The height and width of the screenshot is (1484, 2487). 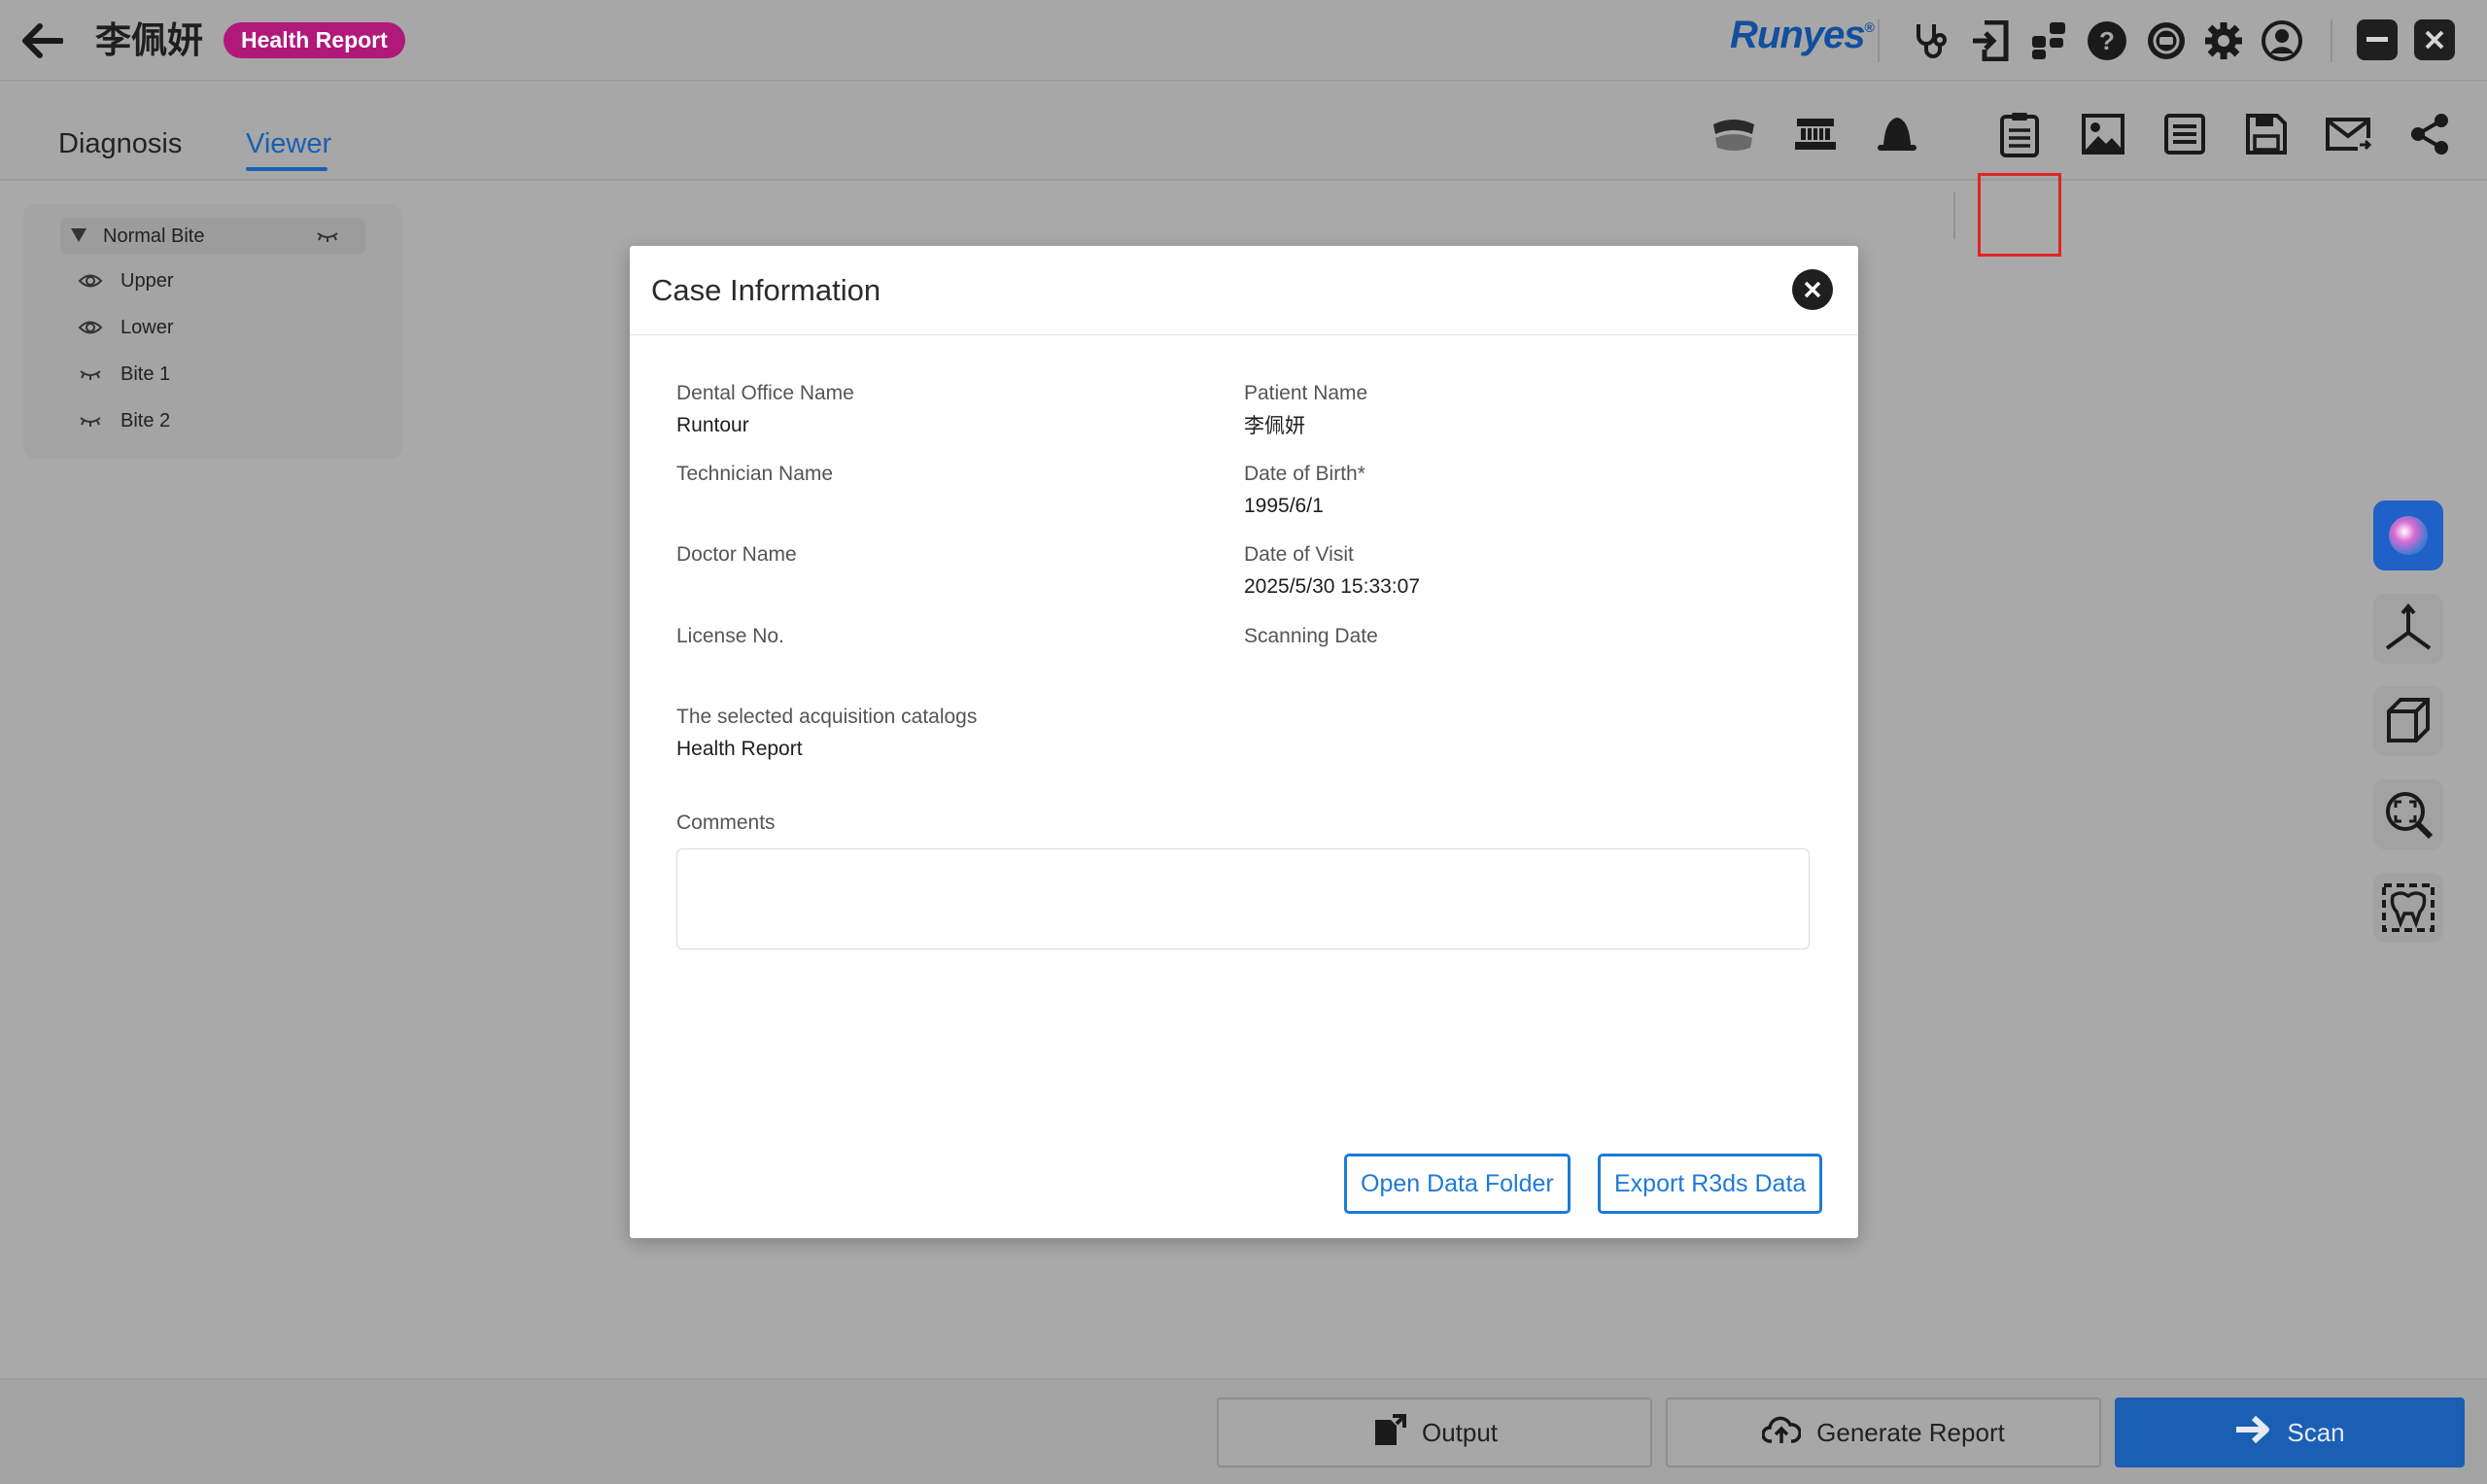 What do you see at coordinates (154, 236) in the screenshot?
I see `tree-group-label: Normal Bite` at bounding box center [154, 236].